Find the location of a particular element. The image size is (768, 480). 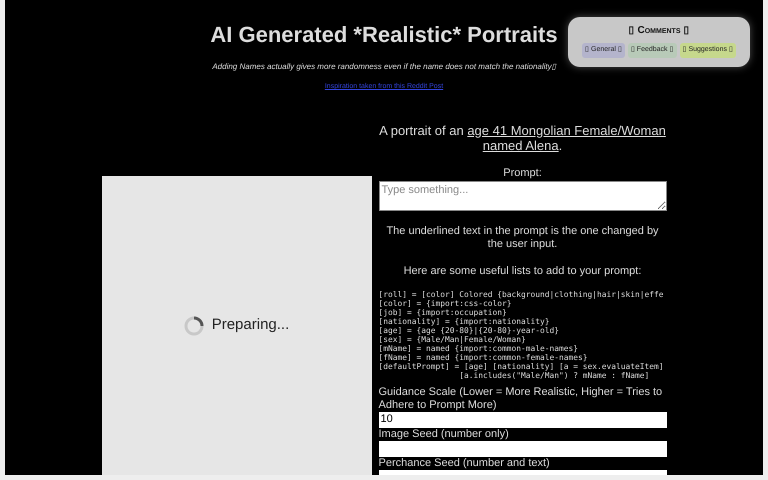

loading-spinner-icon is located at coordinates (194, 326).